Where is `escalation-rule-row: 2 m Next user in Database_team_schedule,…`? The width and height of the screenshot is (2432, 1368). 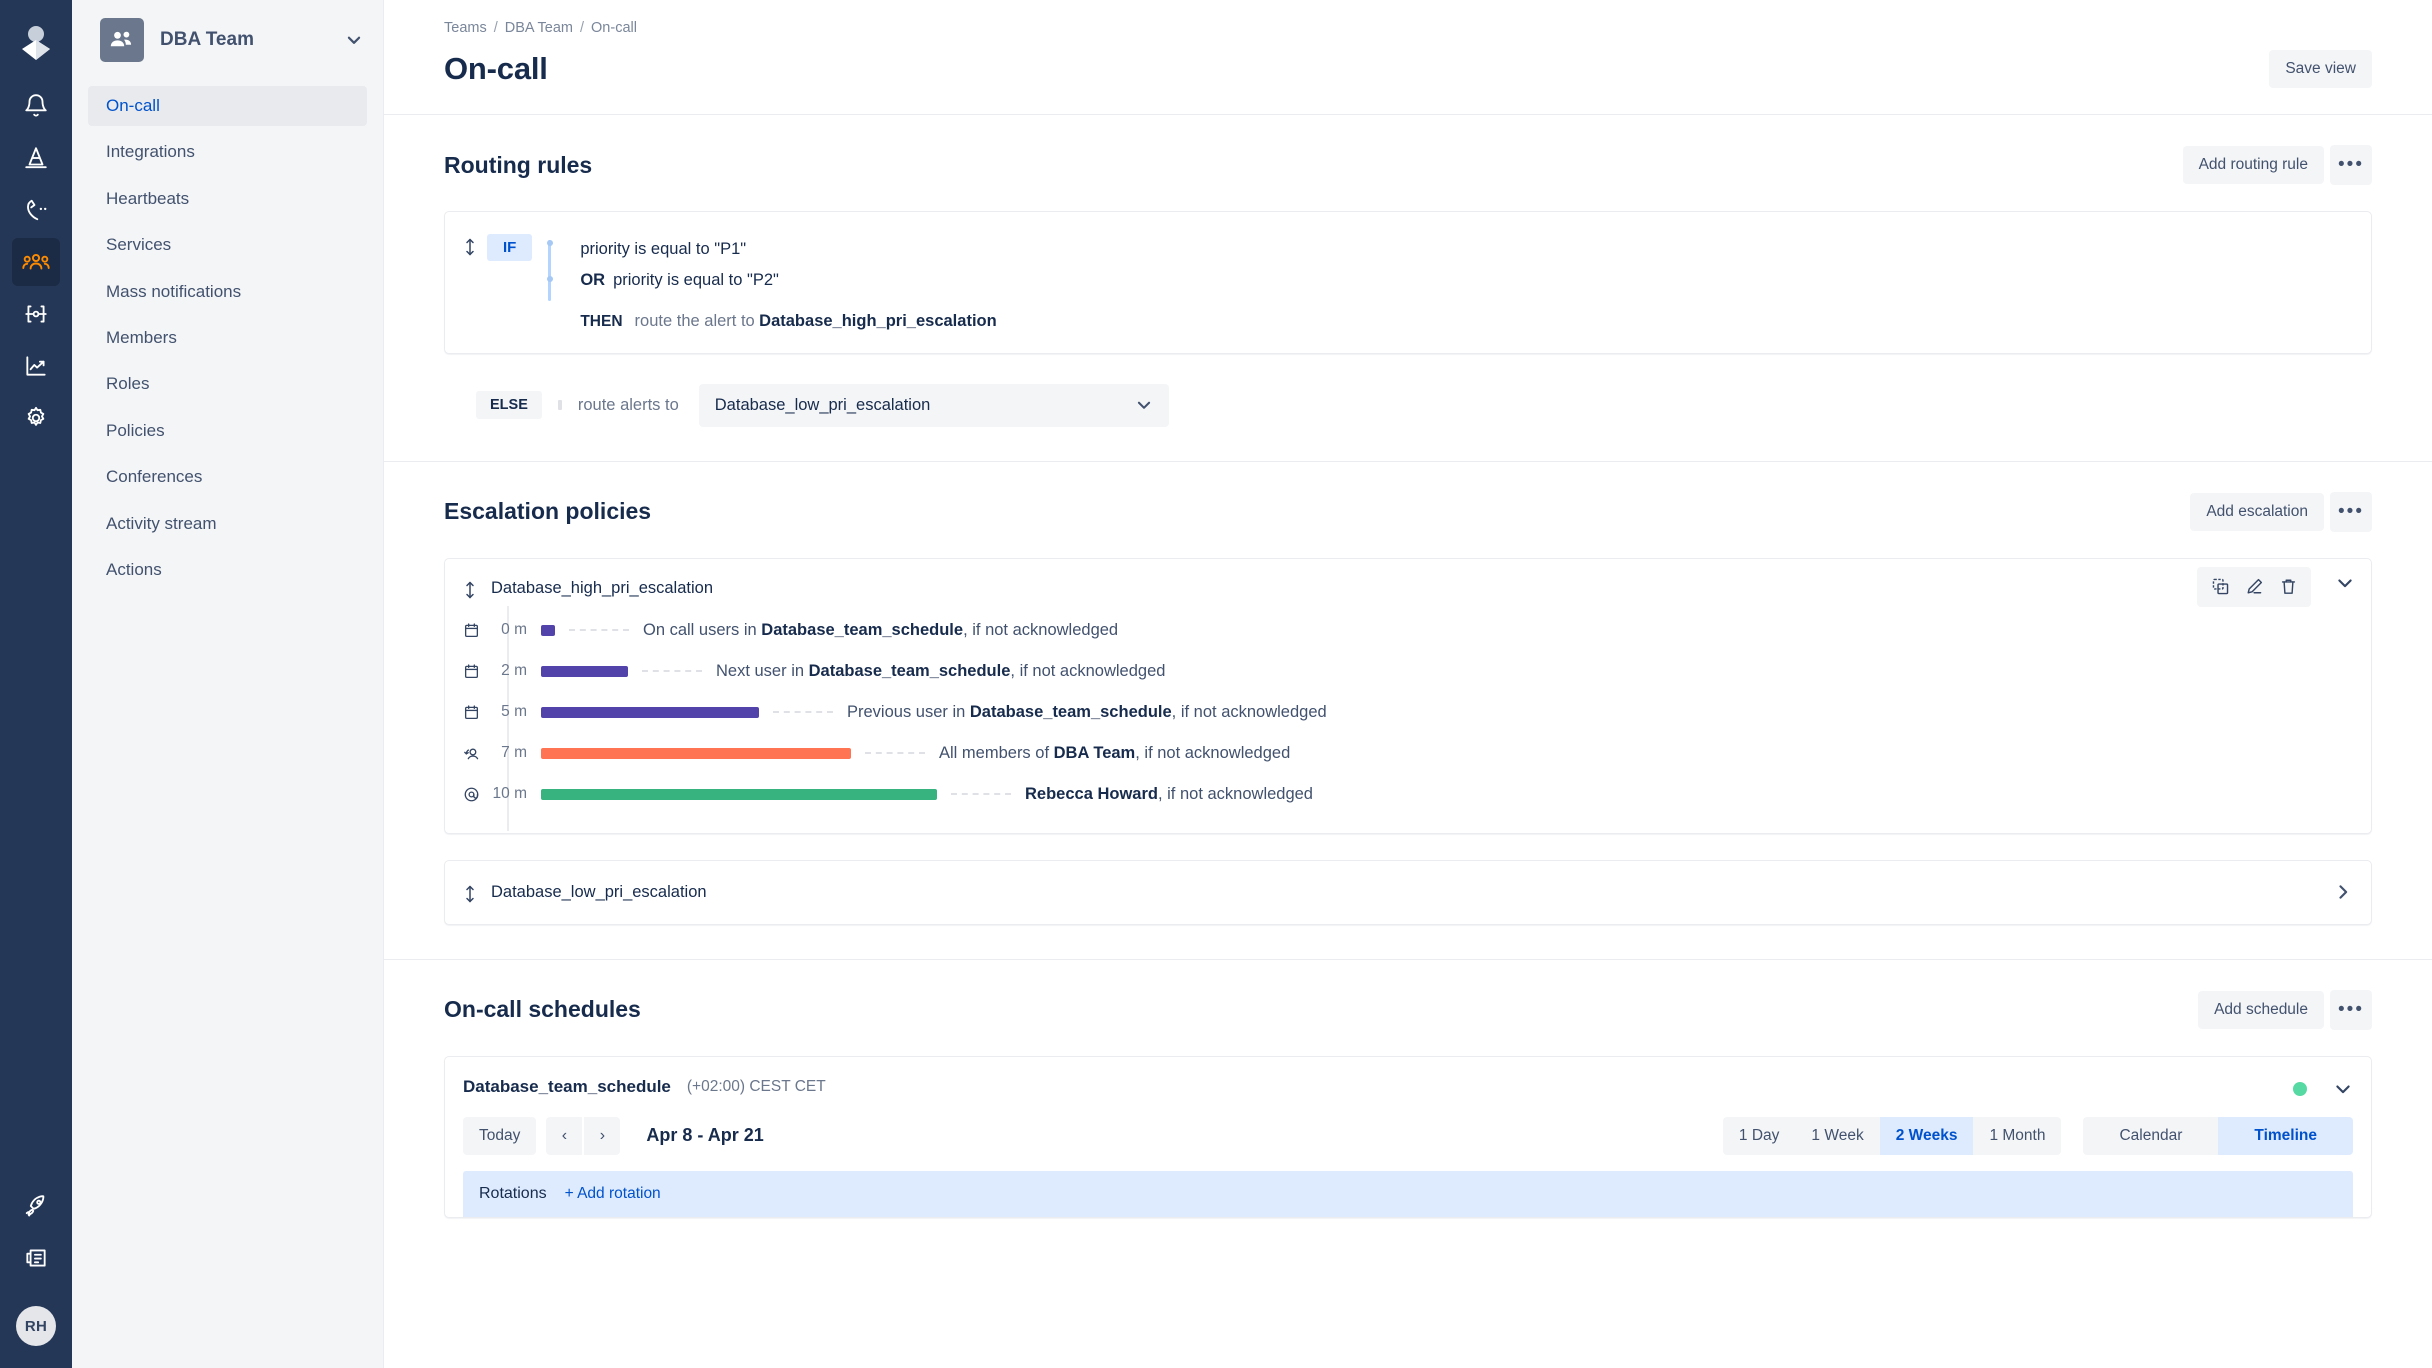 escalation-rule-row: 2 m Next user in Database_team_schedule,… is located at coordinates (1408, 671).